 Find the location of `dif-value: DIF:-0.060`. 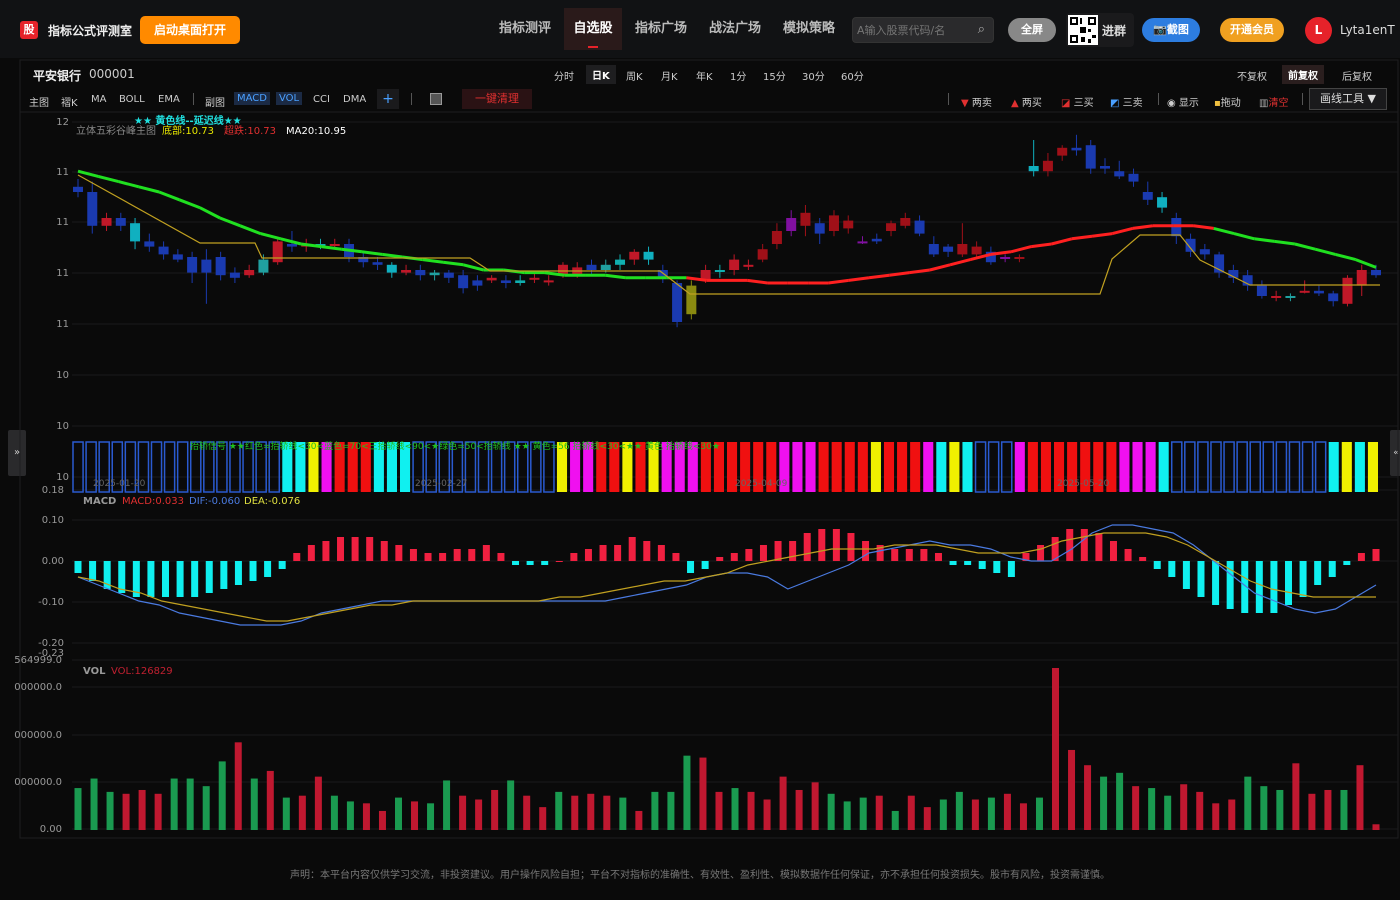

dif-value: DIF:-0.060 is located at coordinates (214, 501).